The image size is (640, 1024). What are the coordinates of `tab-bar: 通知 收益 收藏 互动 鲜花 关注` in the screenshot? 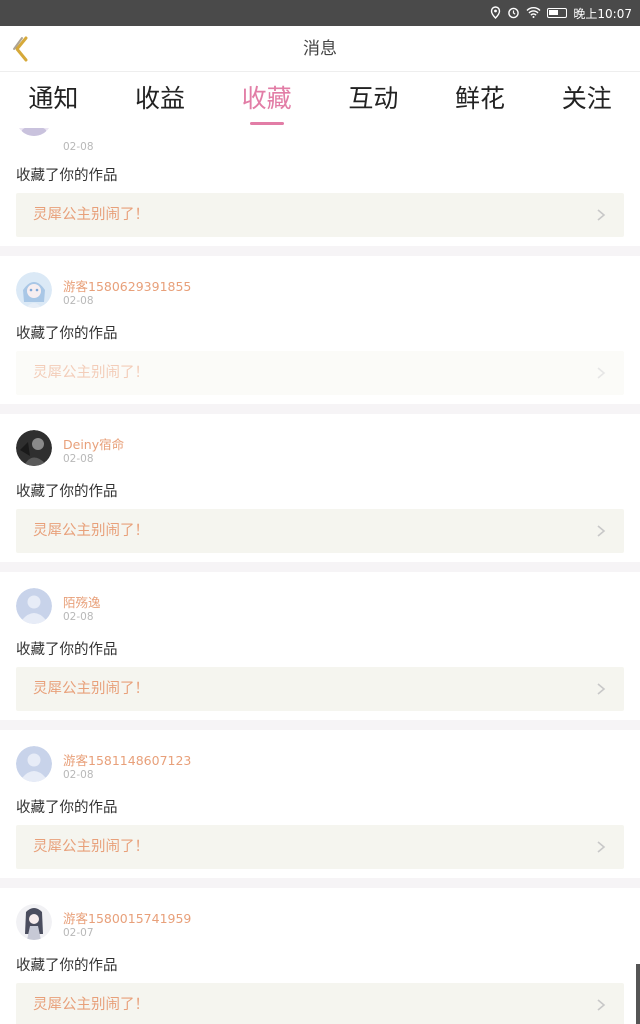 It's located at (320, 100).